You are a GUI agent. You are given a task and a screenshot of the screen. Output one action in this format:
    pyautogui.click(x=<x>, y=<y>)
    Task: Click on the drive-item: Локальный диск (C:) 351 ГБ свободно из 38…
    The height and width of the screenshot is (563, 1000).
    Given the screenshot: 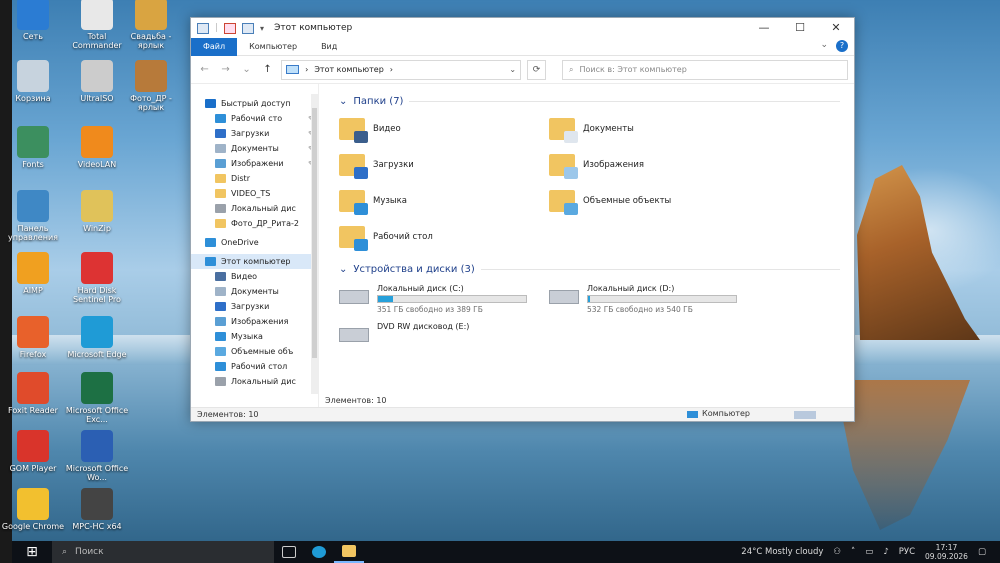 What is the action you would take?
    pyautogui.click(x=439, y=299)
    